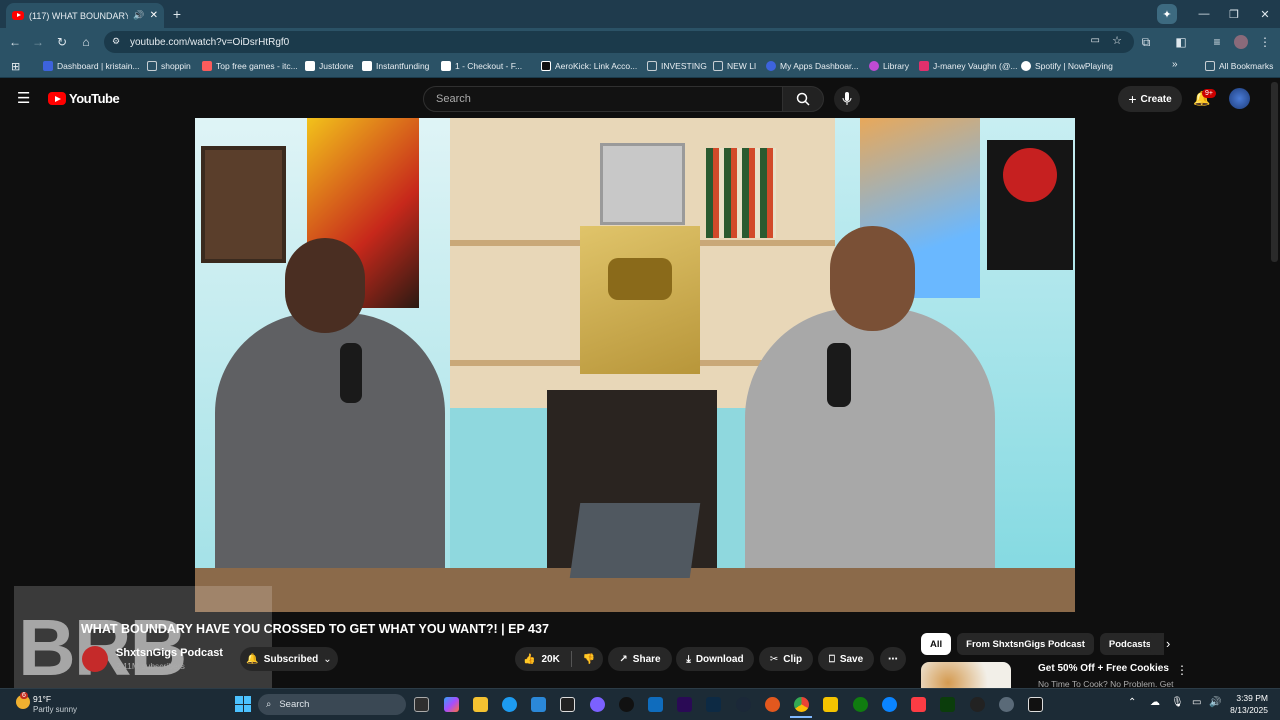 Image resolution: width=1280 pixels, height=720 pixels. I want to click on ad-title: Get 50% Off + Free Cookies, so click(1103, 668).